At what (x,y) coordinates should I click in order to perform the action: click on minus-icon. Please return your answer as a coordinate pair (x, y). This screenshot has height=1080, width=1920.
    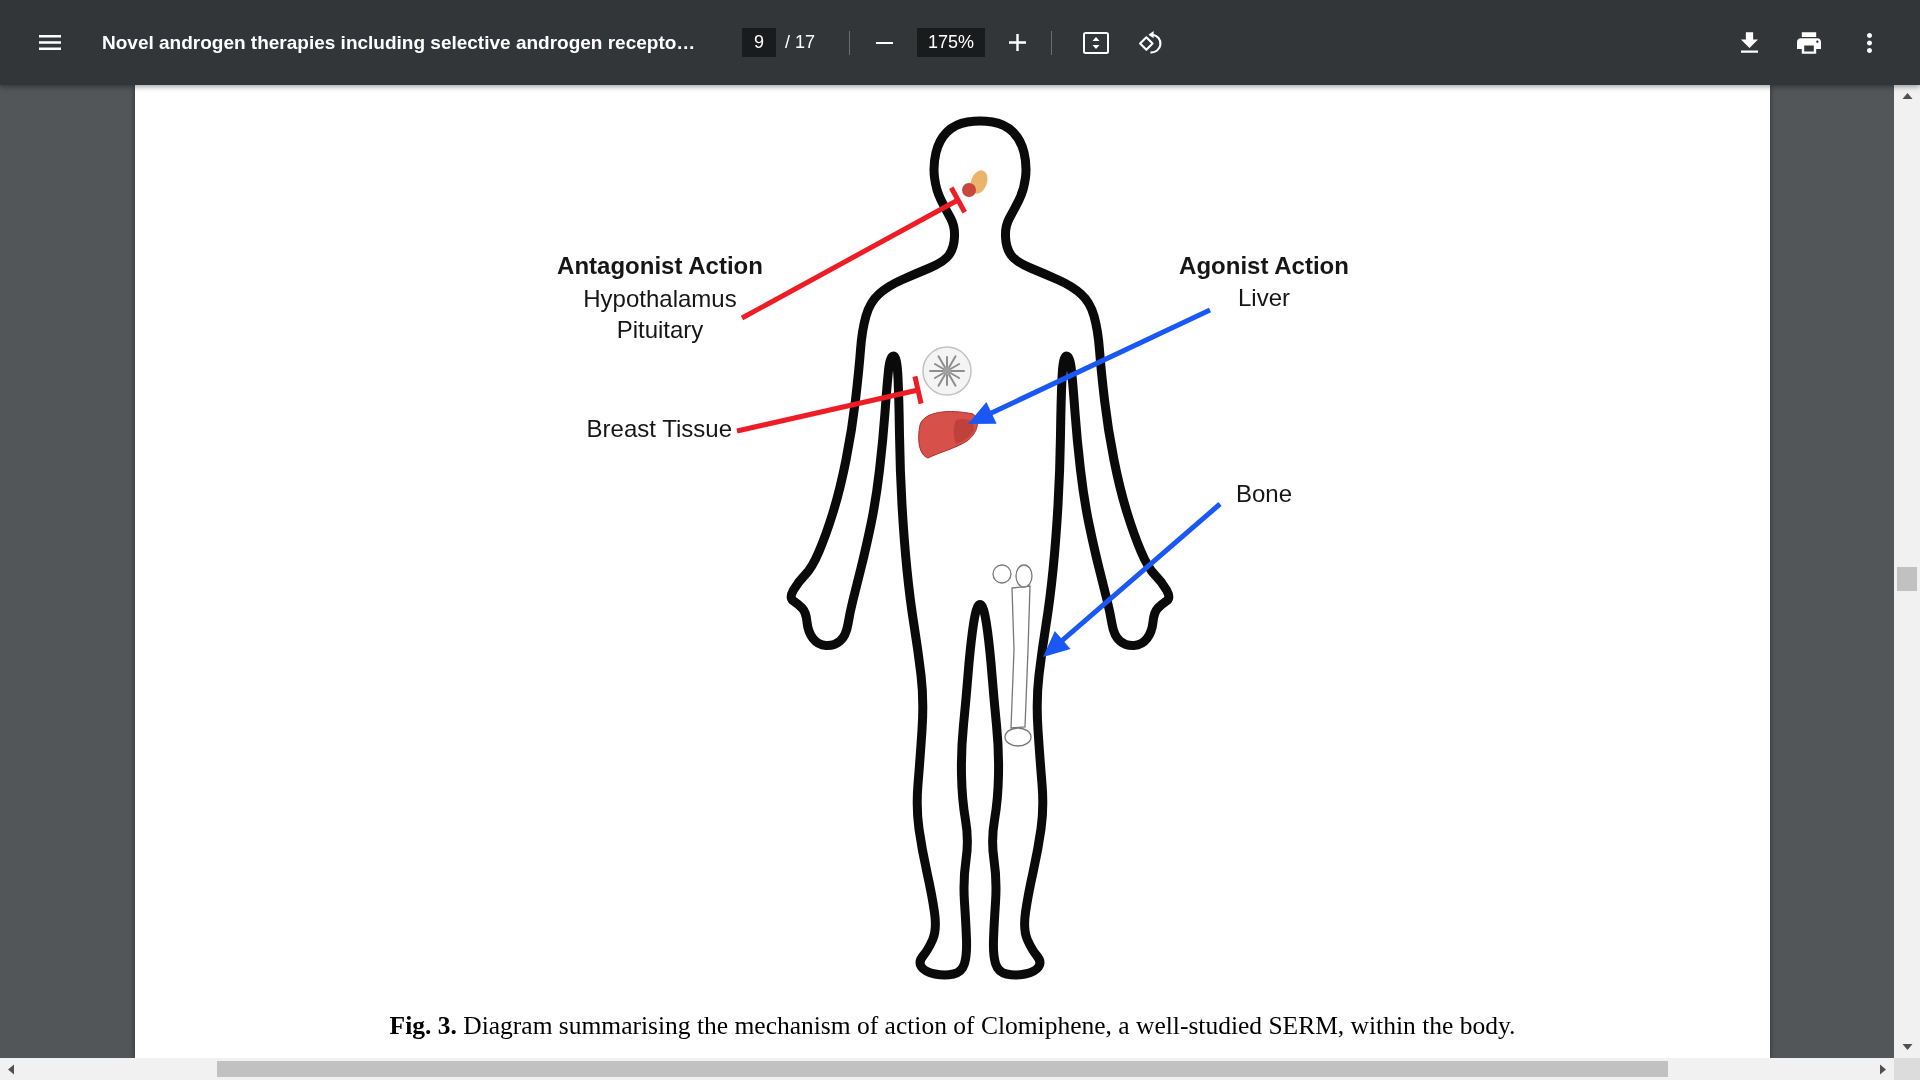
    Looking at the image, I should click on (884, 42).